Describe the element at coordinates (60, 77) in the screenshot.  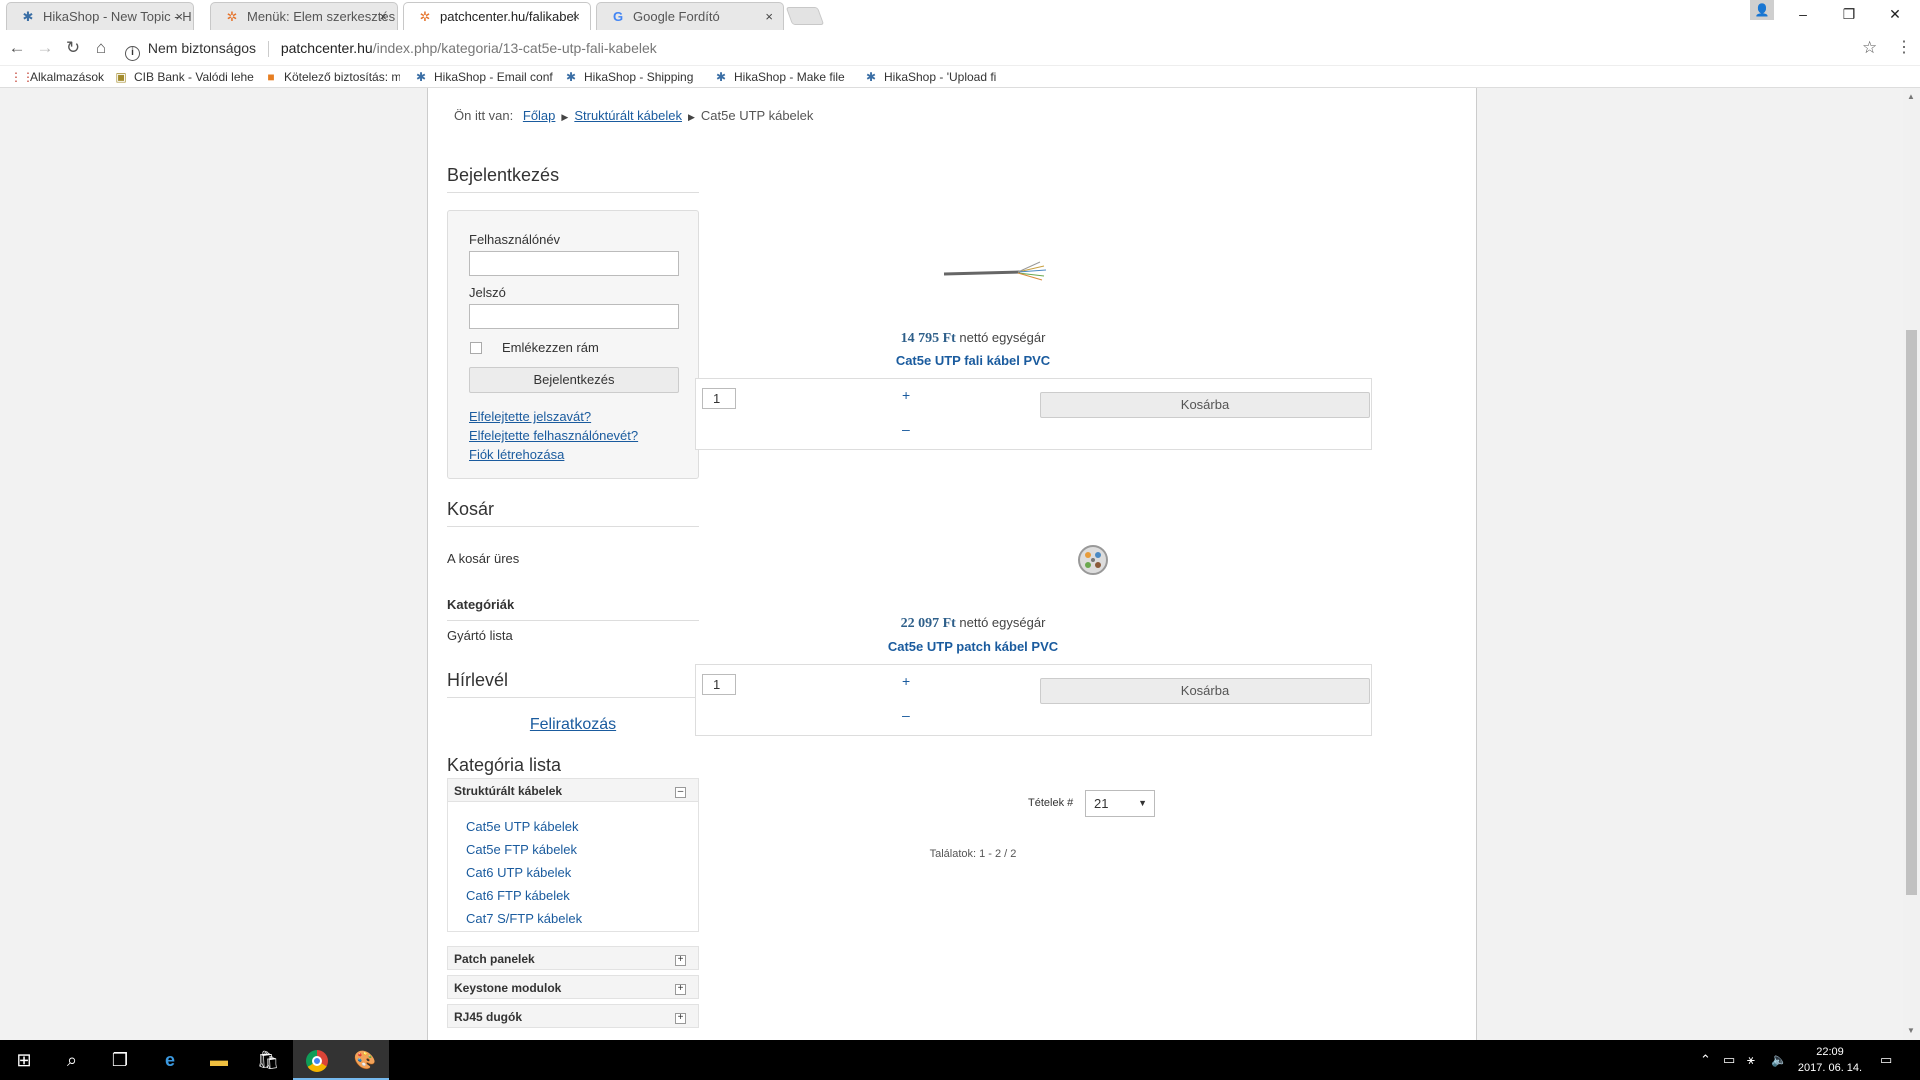
I see `bookmark-apps: ⋮⋮Alkalmazások` at that location.